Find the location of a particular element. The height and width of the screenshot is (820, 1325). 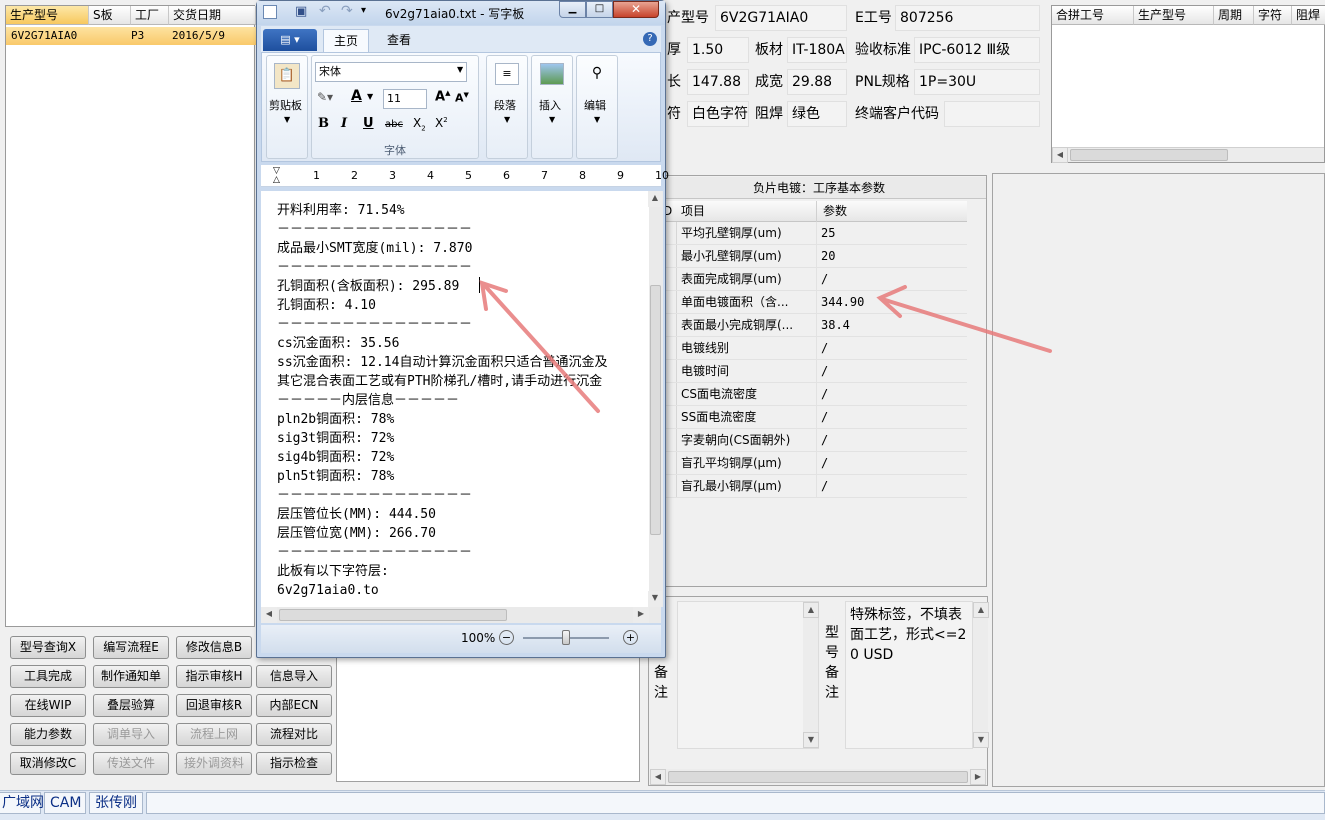

arrow-line-right is located at coordinates (966, 325).